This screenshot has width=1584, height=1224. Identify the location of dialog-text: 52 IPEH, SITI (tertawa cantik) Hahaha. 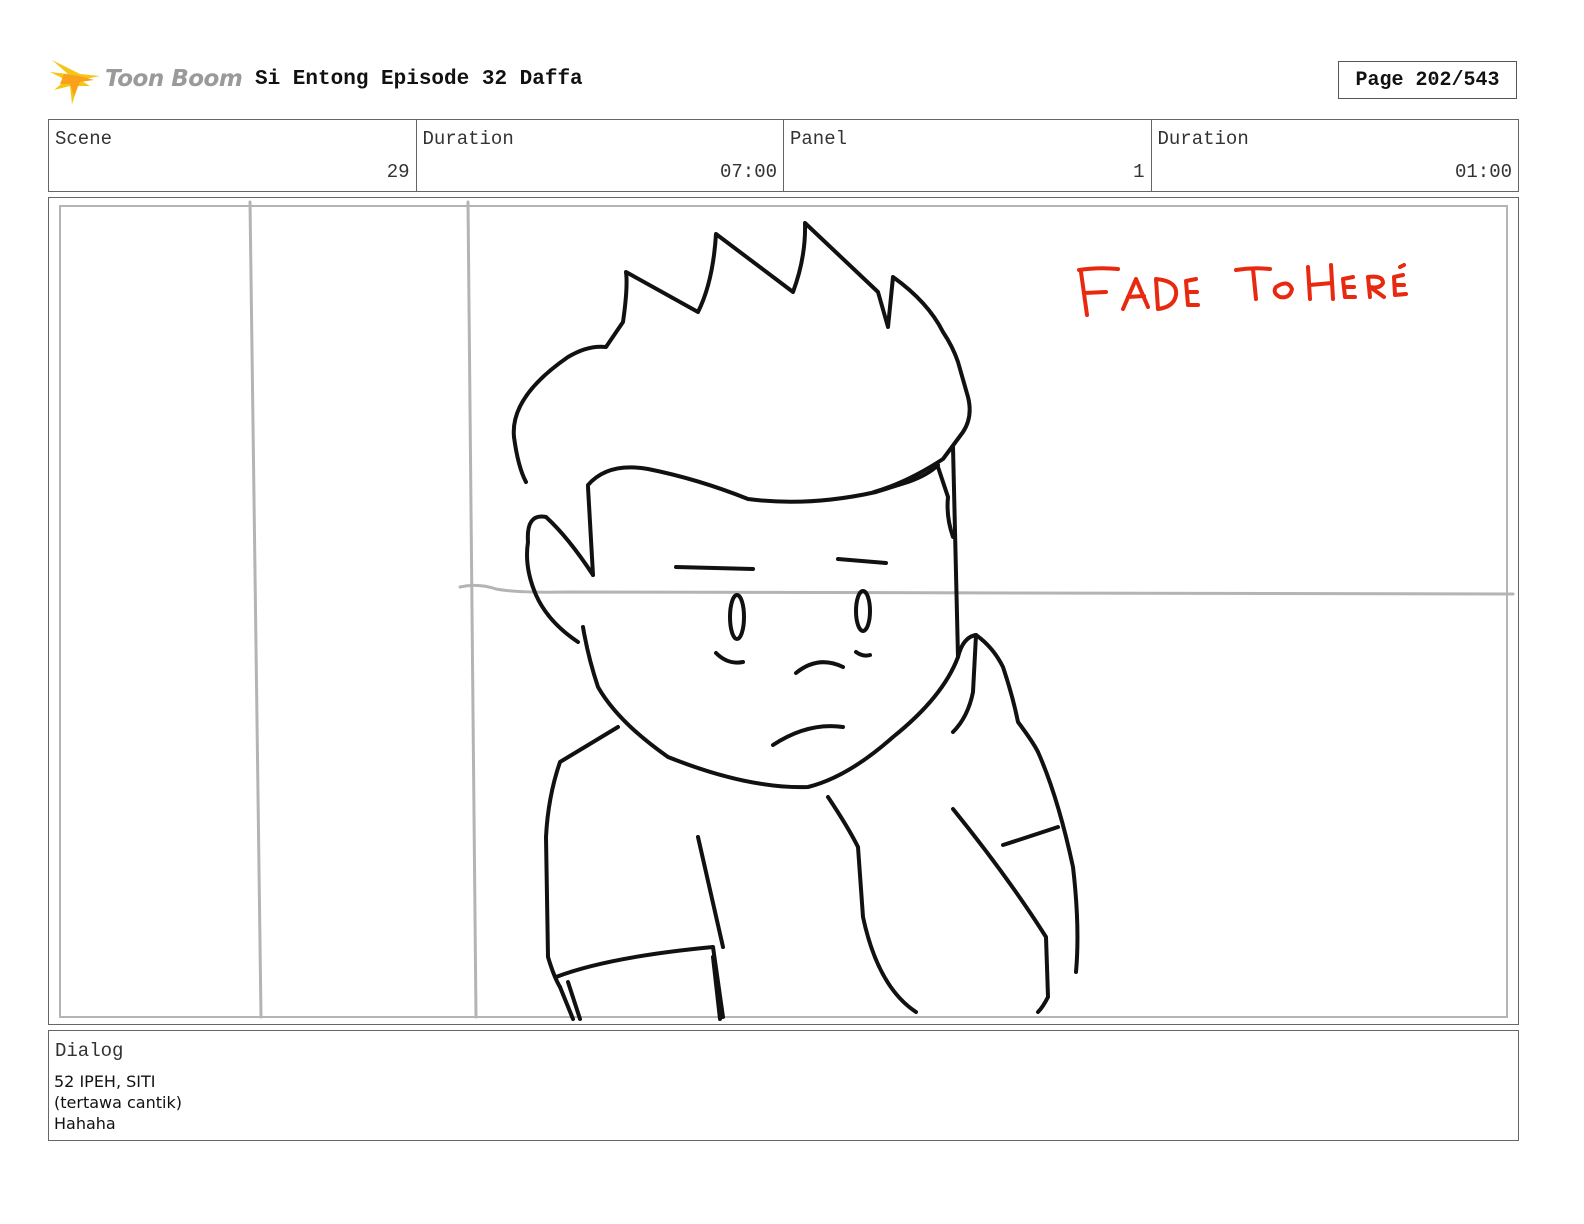
(118, 1102).